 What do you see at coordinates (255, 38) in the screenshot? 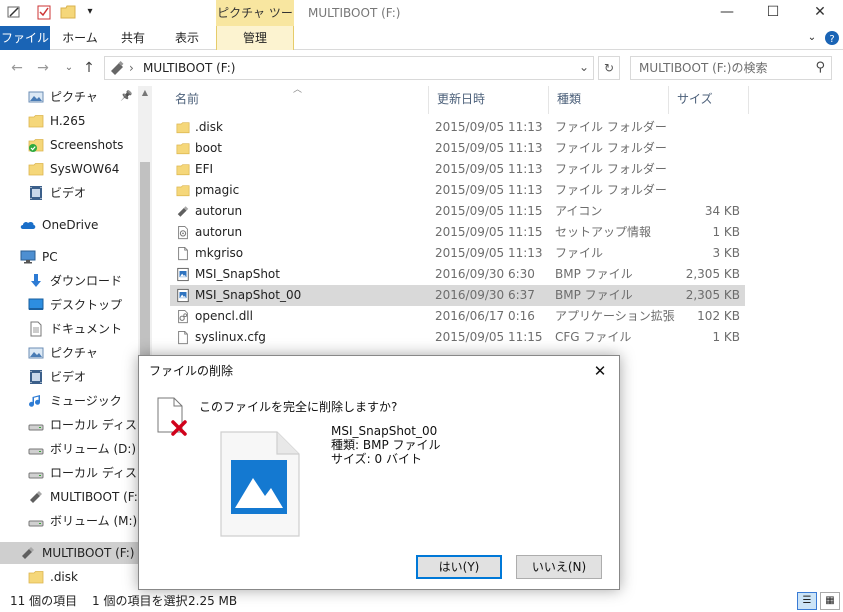
I see `tab-manage: 管理` at bounding box center [255, 38].